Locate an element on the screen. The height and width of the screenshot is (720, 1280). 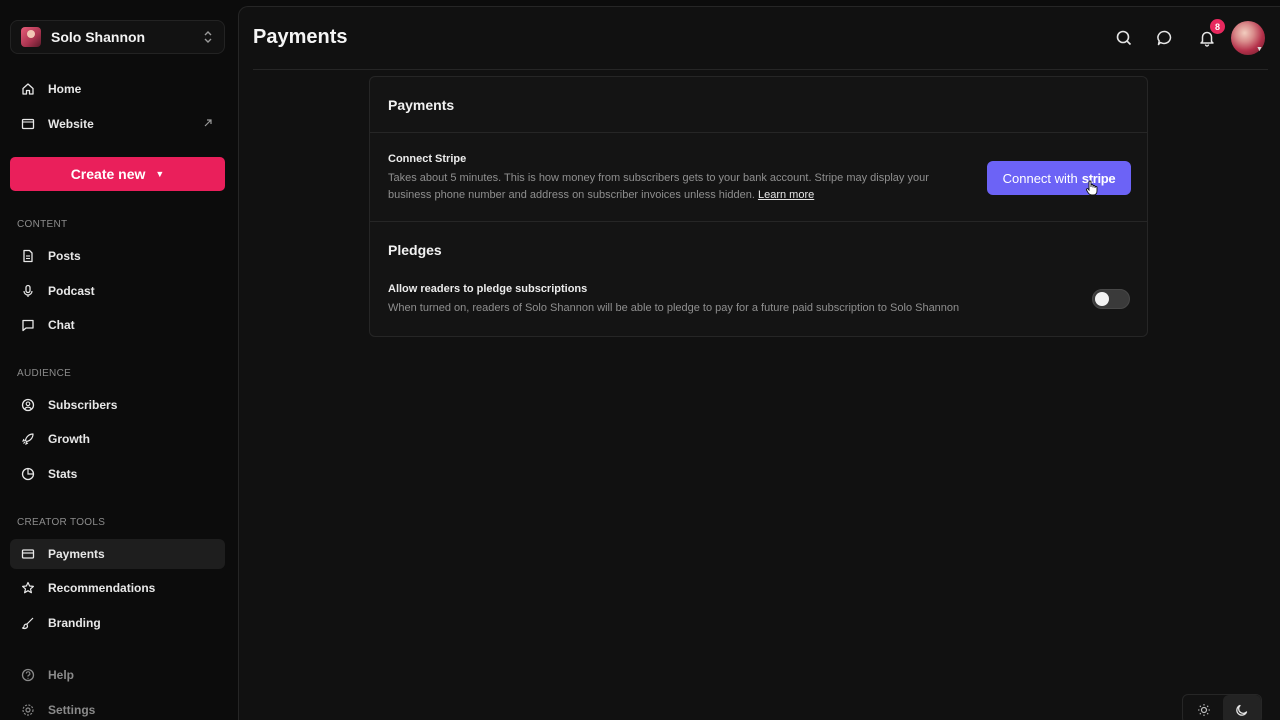
sidebar-item-label: Payments is located at coordinates (76, 554).